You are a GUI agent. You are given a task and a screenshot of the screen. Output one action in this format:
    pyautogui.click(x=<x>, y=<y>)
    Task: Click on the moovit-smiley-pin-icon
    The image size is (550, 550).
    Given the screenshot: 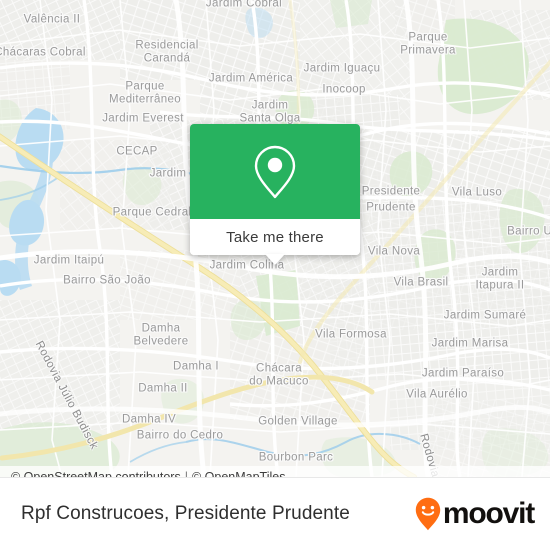 What is the action you would take?
    pyautogui.click(x=428, y=514)
    